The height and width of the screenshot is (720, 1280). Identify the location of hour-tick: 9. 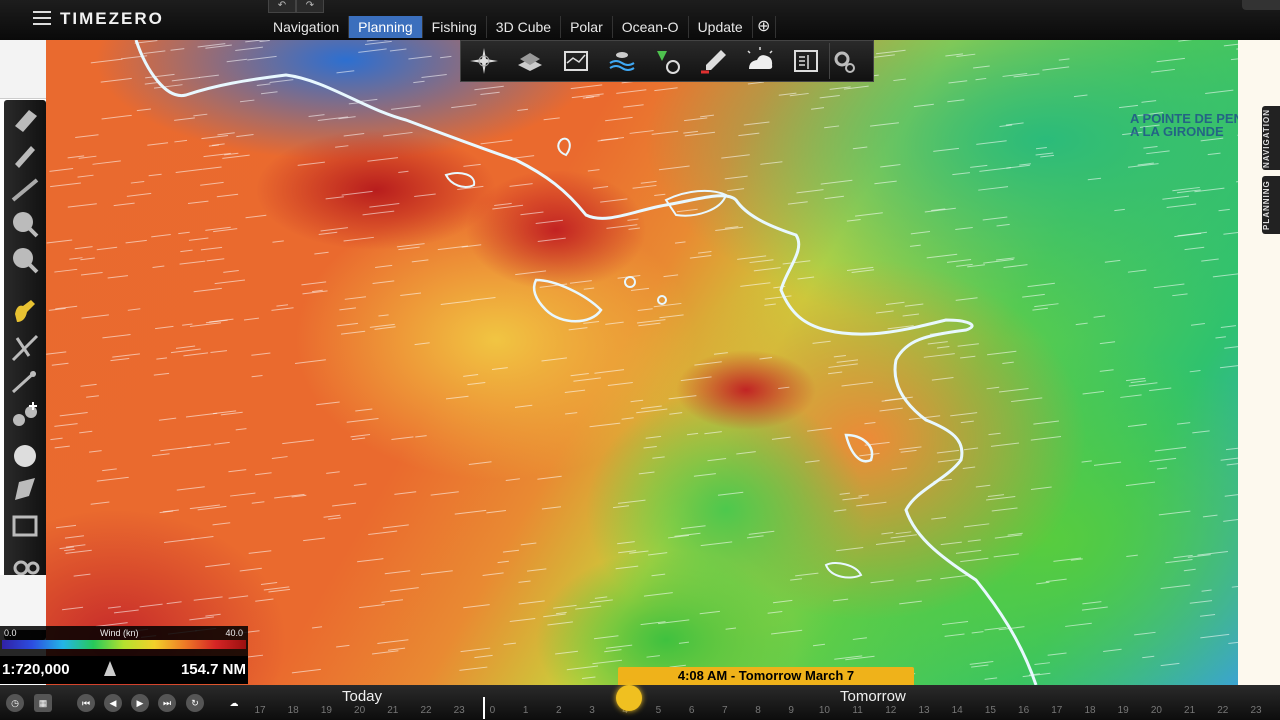
(791, 710).